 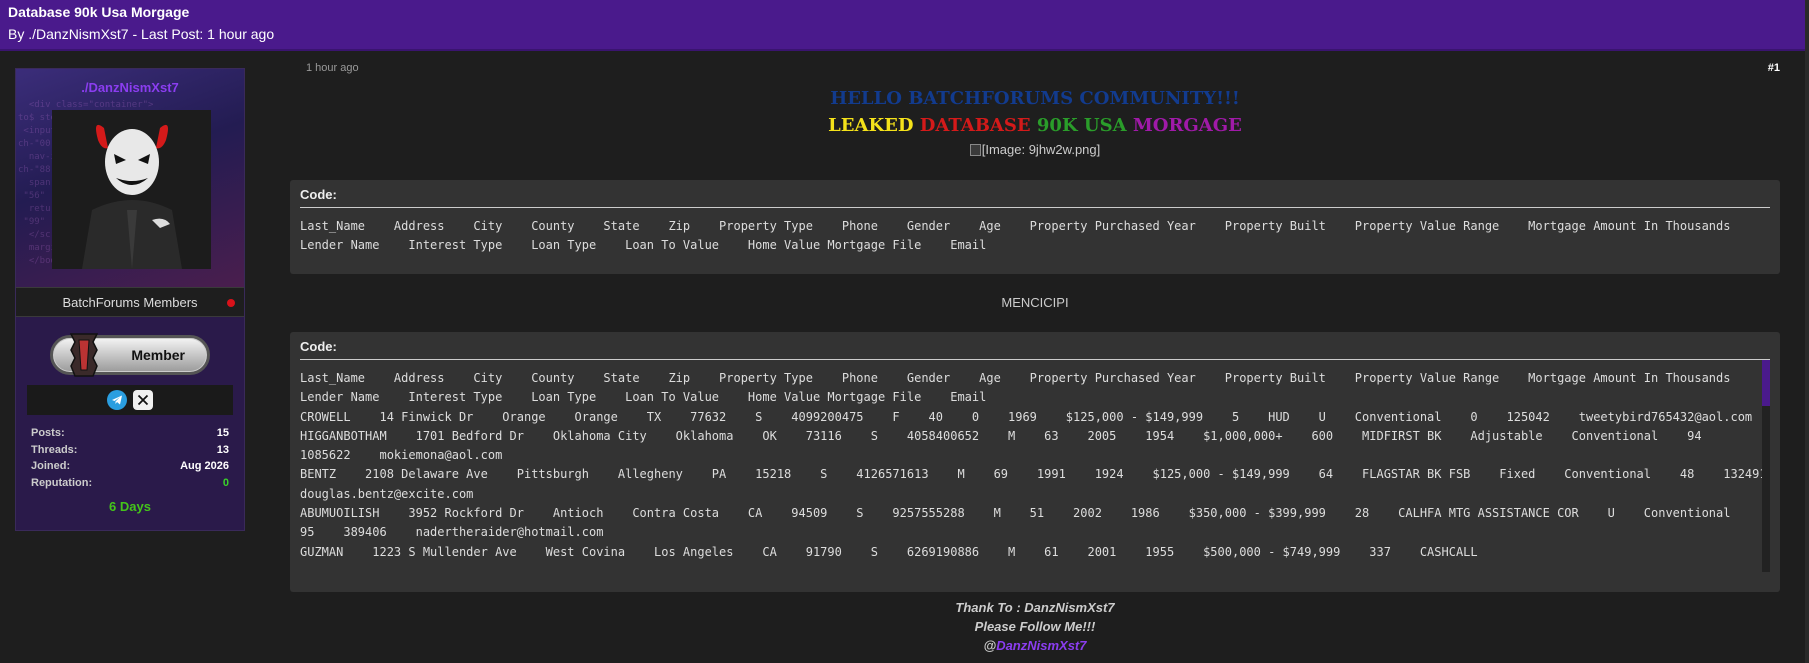 I want to click on code-scrollbar, so click(x=1766, y=466).